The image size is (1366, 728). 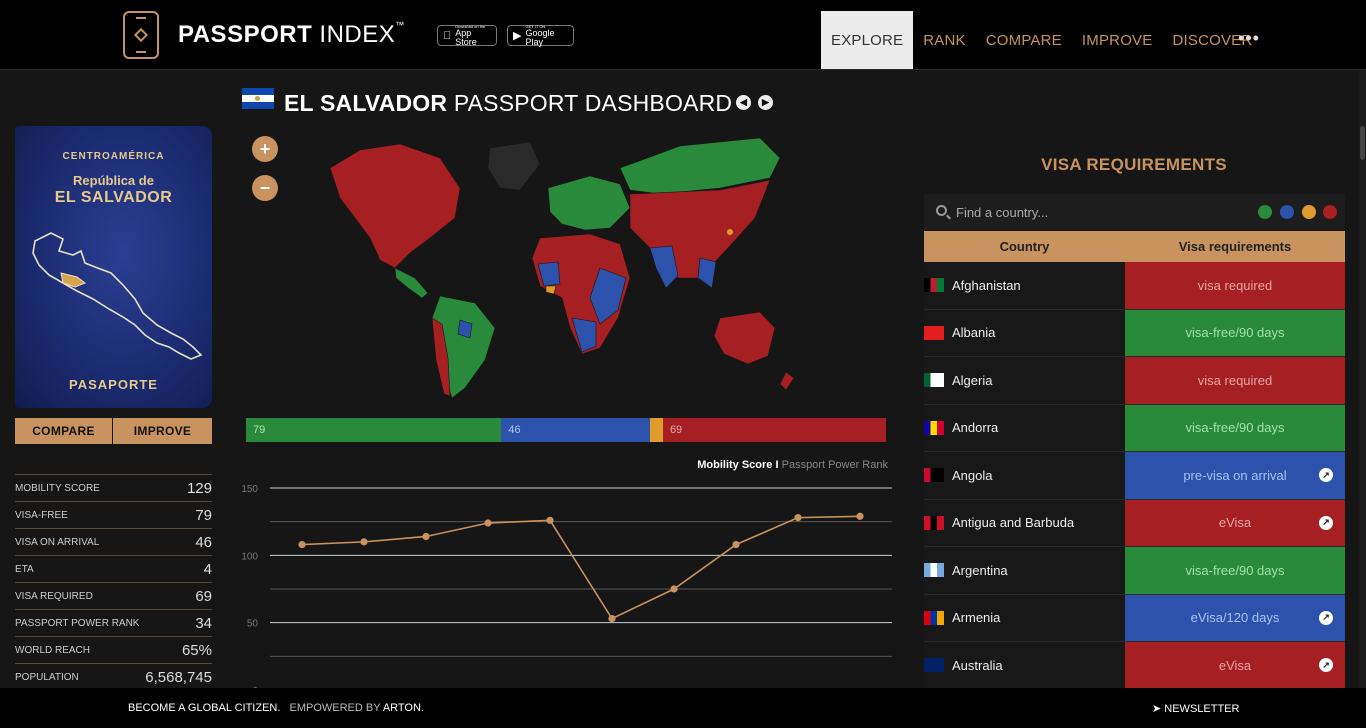 What do you see at coordinates (560, 266) in the screenshot?
I see `world-map` at bounding box center [560, 266].